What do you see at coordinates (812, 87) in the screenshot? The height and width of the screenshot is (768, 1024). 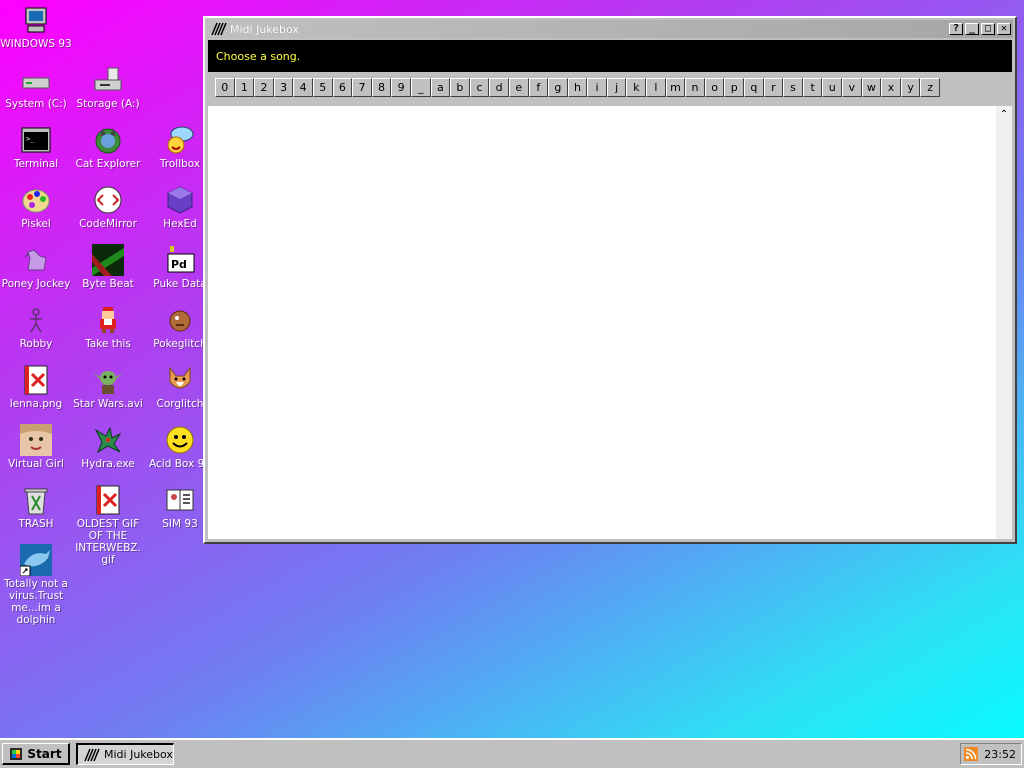 I see `letter-button: t` at bounding box center [812, 87].